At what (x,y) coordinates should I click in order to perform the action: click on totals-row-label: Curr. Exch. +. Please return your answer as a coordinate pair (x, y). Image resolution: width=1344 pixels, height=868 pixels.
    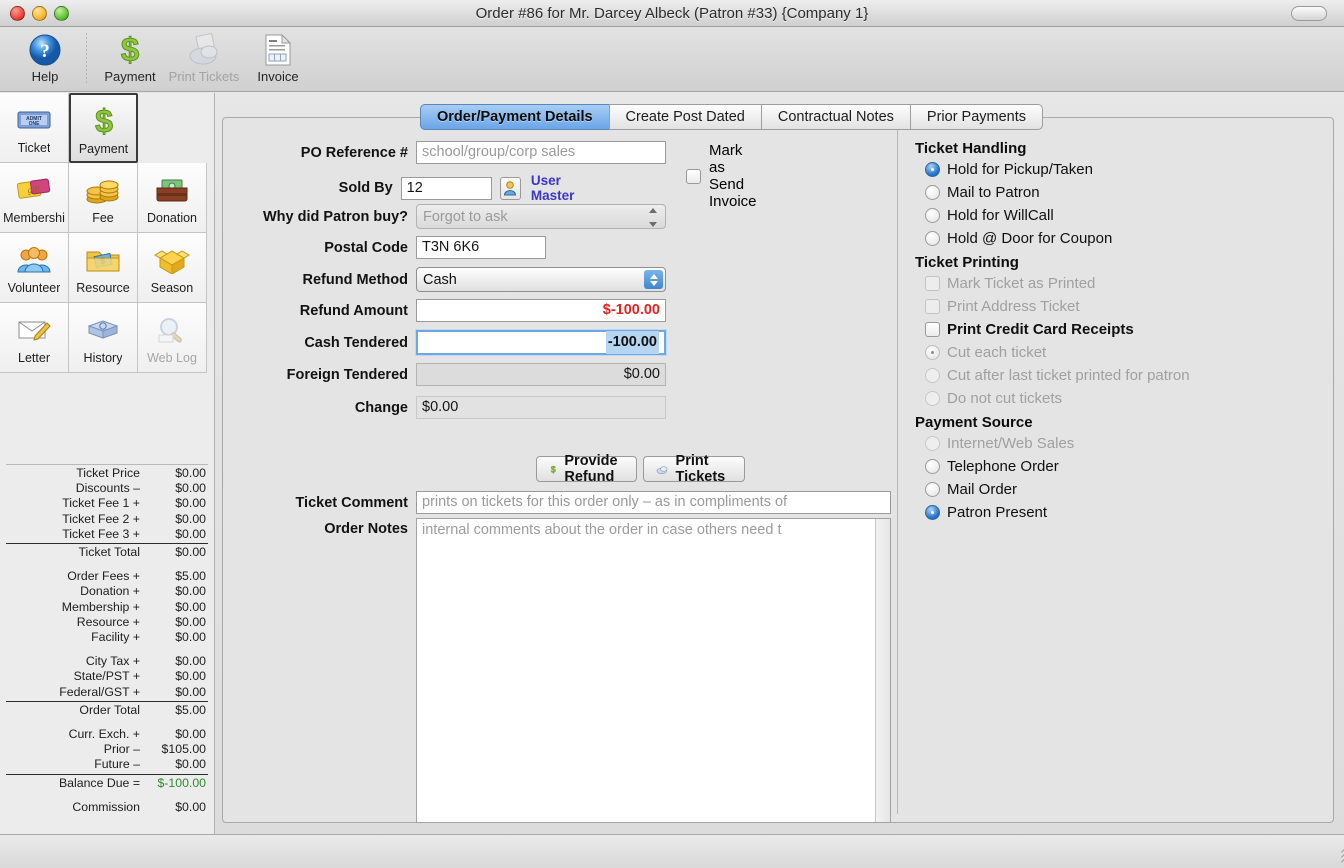
    Looking at the image, I should click on (104, 734).